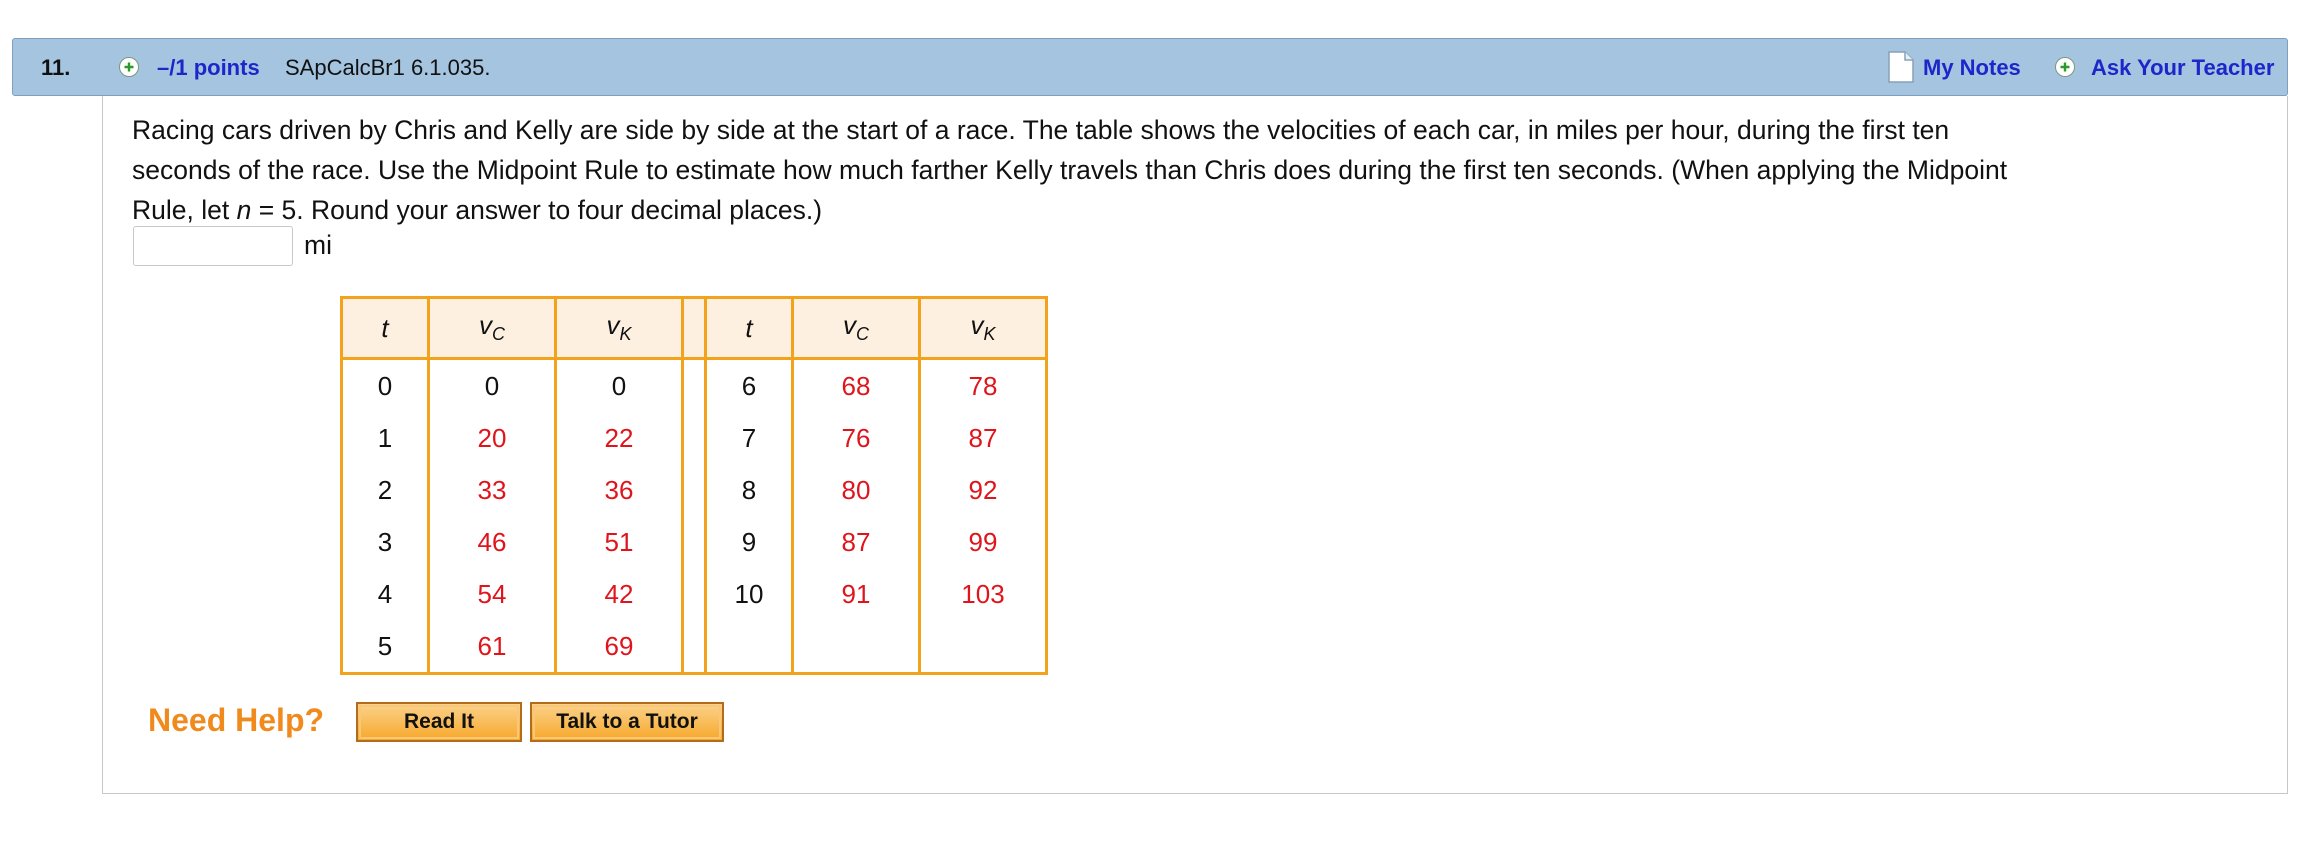  What do you see at coordinates (439, 722) in the screenshot?
I see `read-it-button: Read It` at bounding box center [439, 722].